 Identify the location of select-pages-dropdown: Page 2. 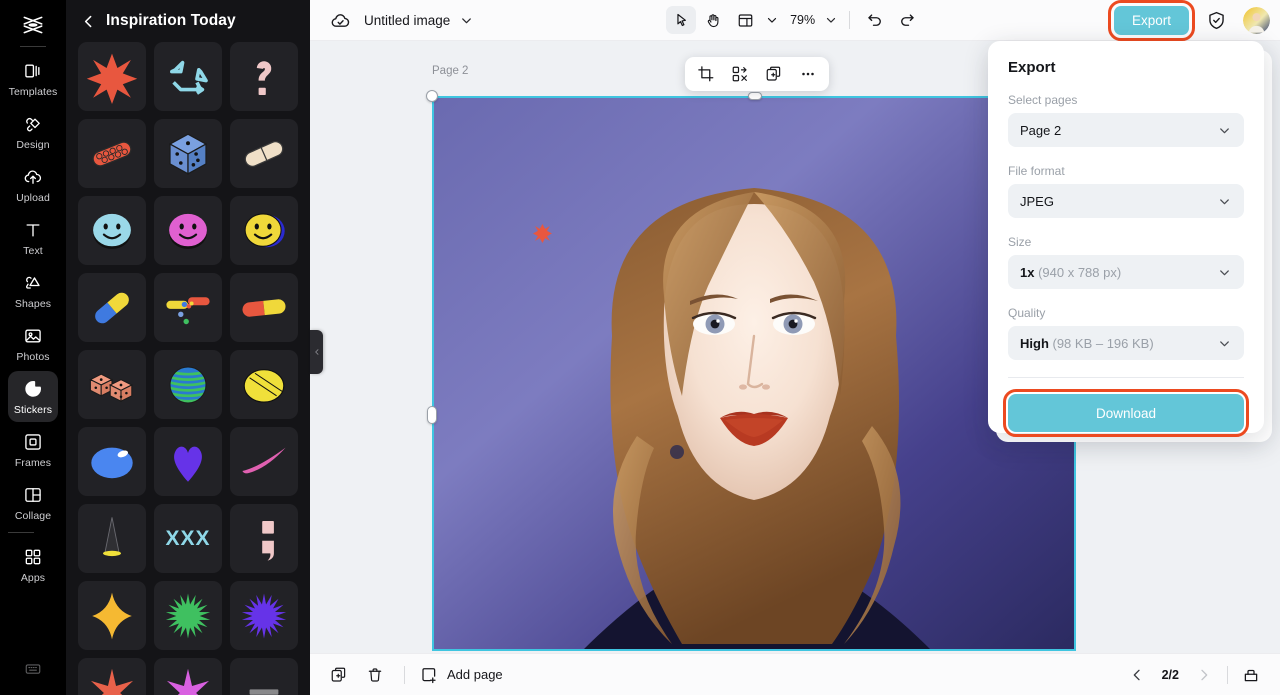
(1126, 130).